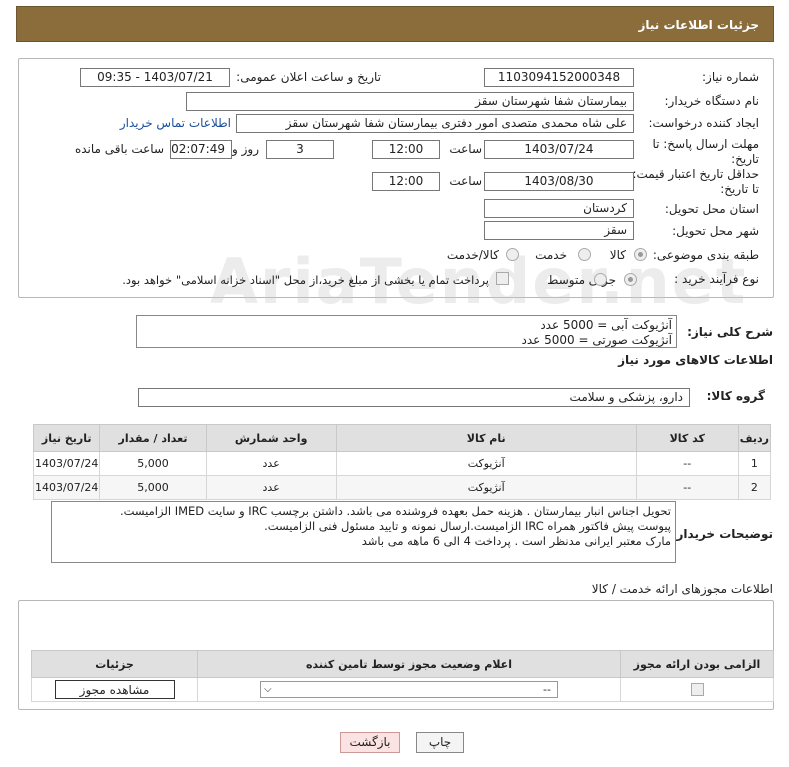 The image size is (789, 767). What do you see at coordinates (153, 438) in the screenshot?
I see `col-qty: تعداد / مقدار` at bounding box center [153, 438].